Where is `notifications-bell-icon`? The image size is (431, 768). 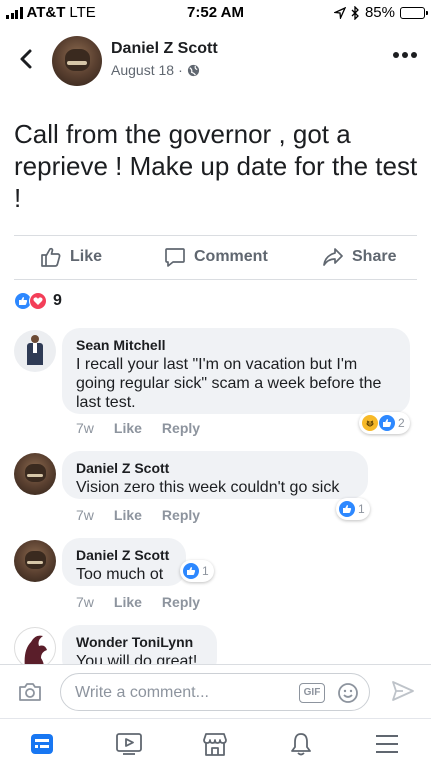 notifications-bell-icon is located at coordinates (301, 744).